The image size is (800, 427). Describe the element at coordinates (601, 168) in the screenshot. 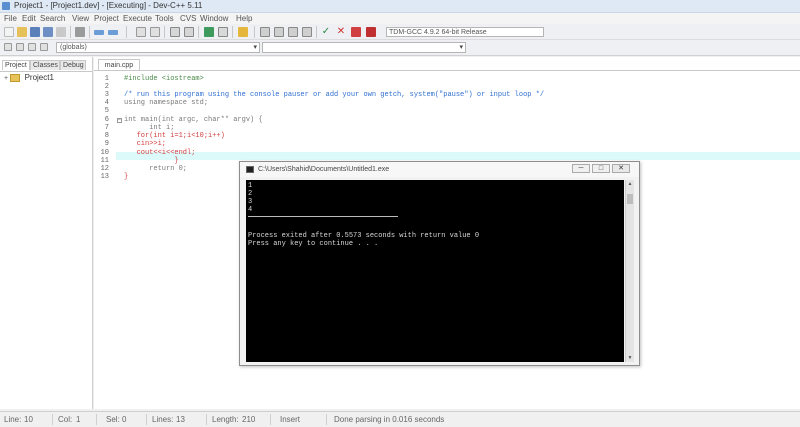

I see `maximize-button: □` at that location.